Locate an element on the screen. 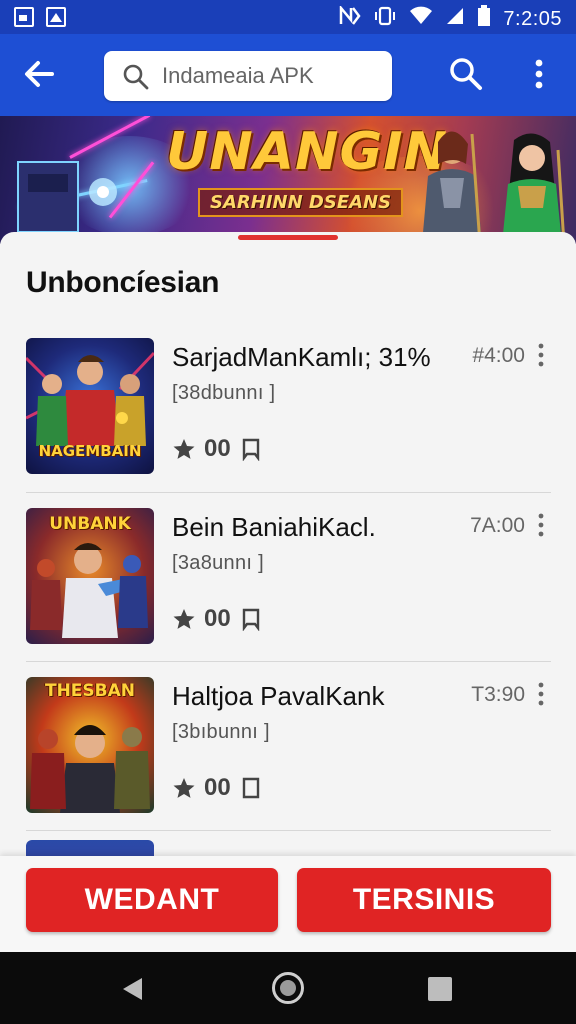  battery-icon is located at coordinates (484, 19).